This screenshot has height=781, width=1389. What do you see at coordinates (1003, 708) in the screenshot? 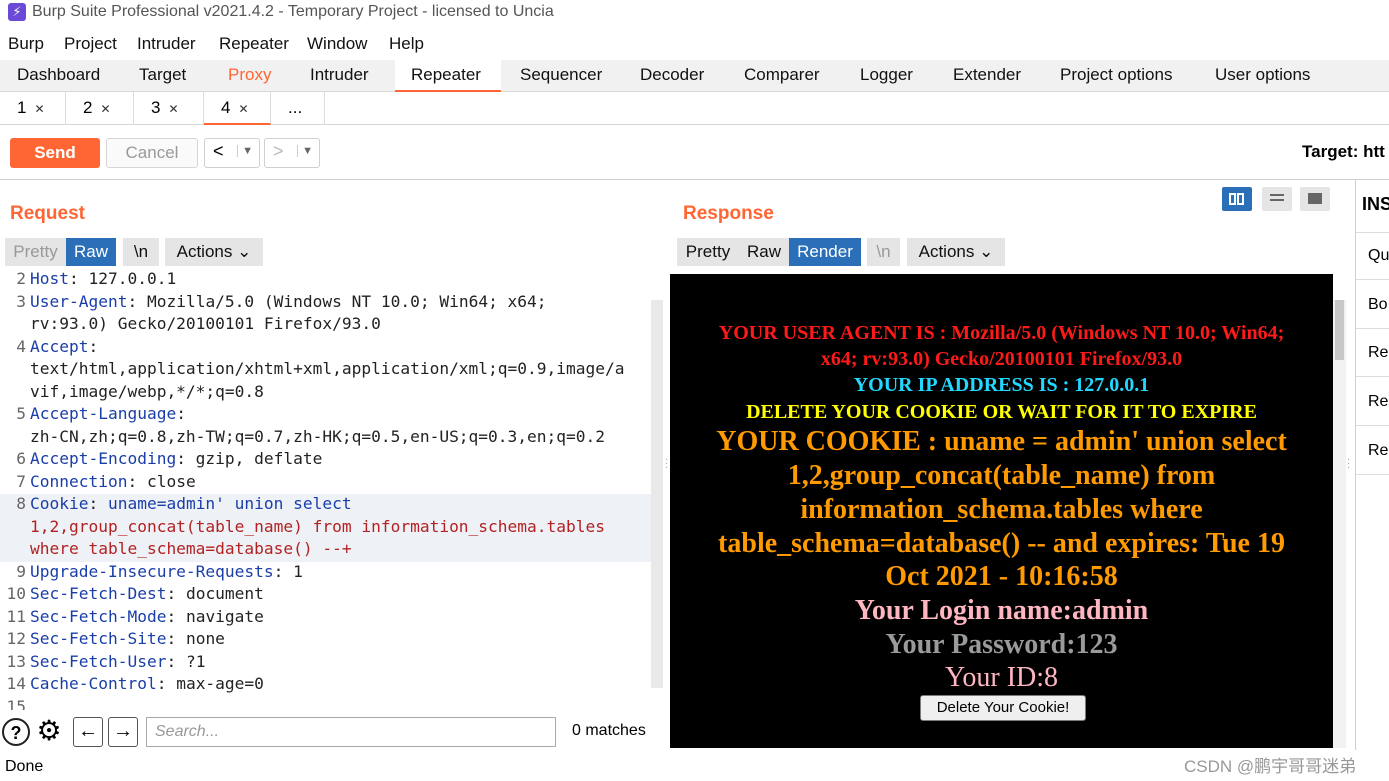
I see `delete-cookie-button: Delete Your Cookie!` at bounding box center [1003, 708].